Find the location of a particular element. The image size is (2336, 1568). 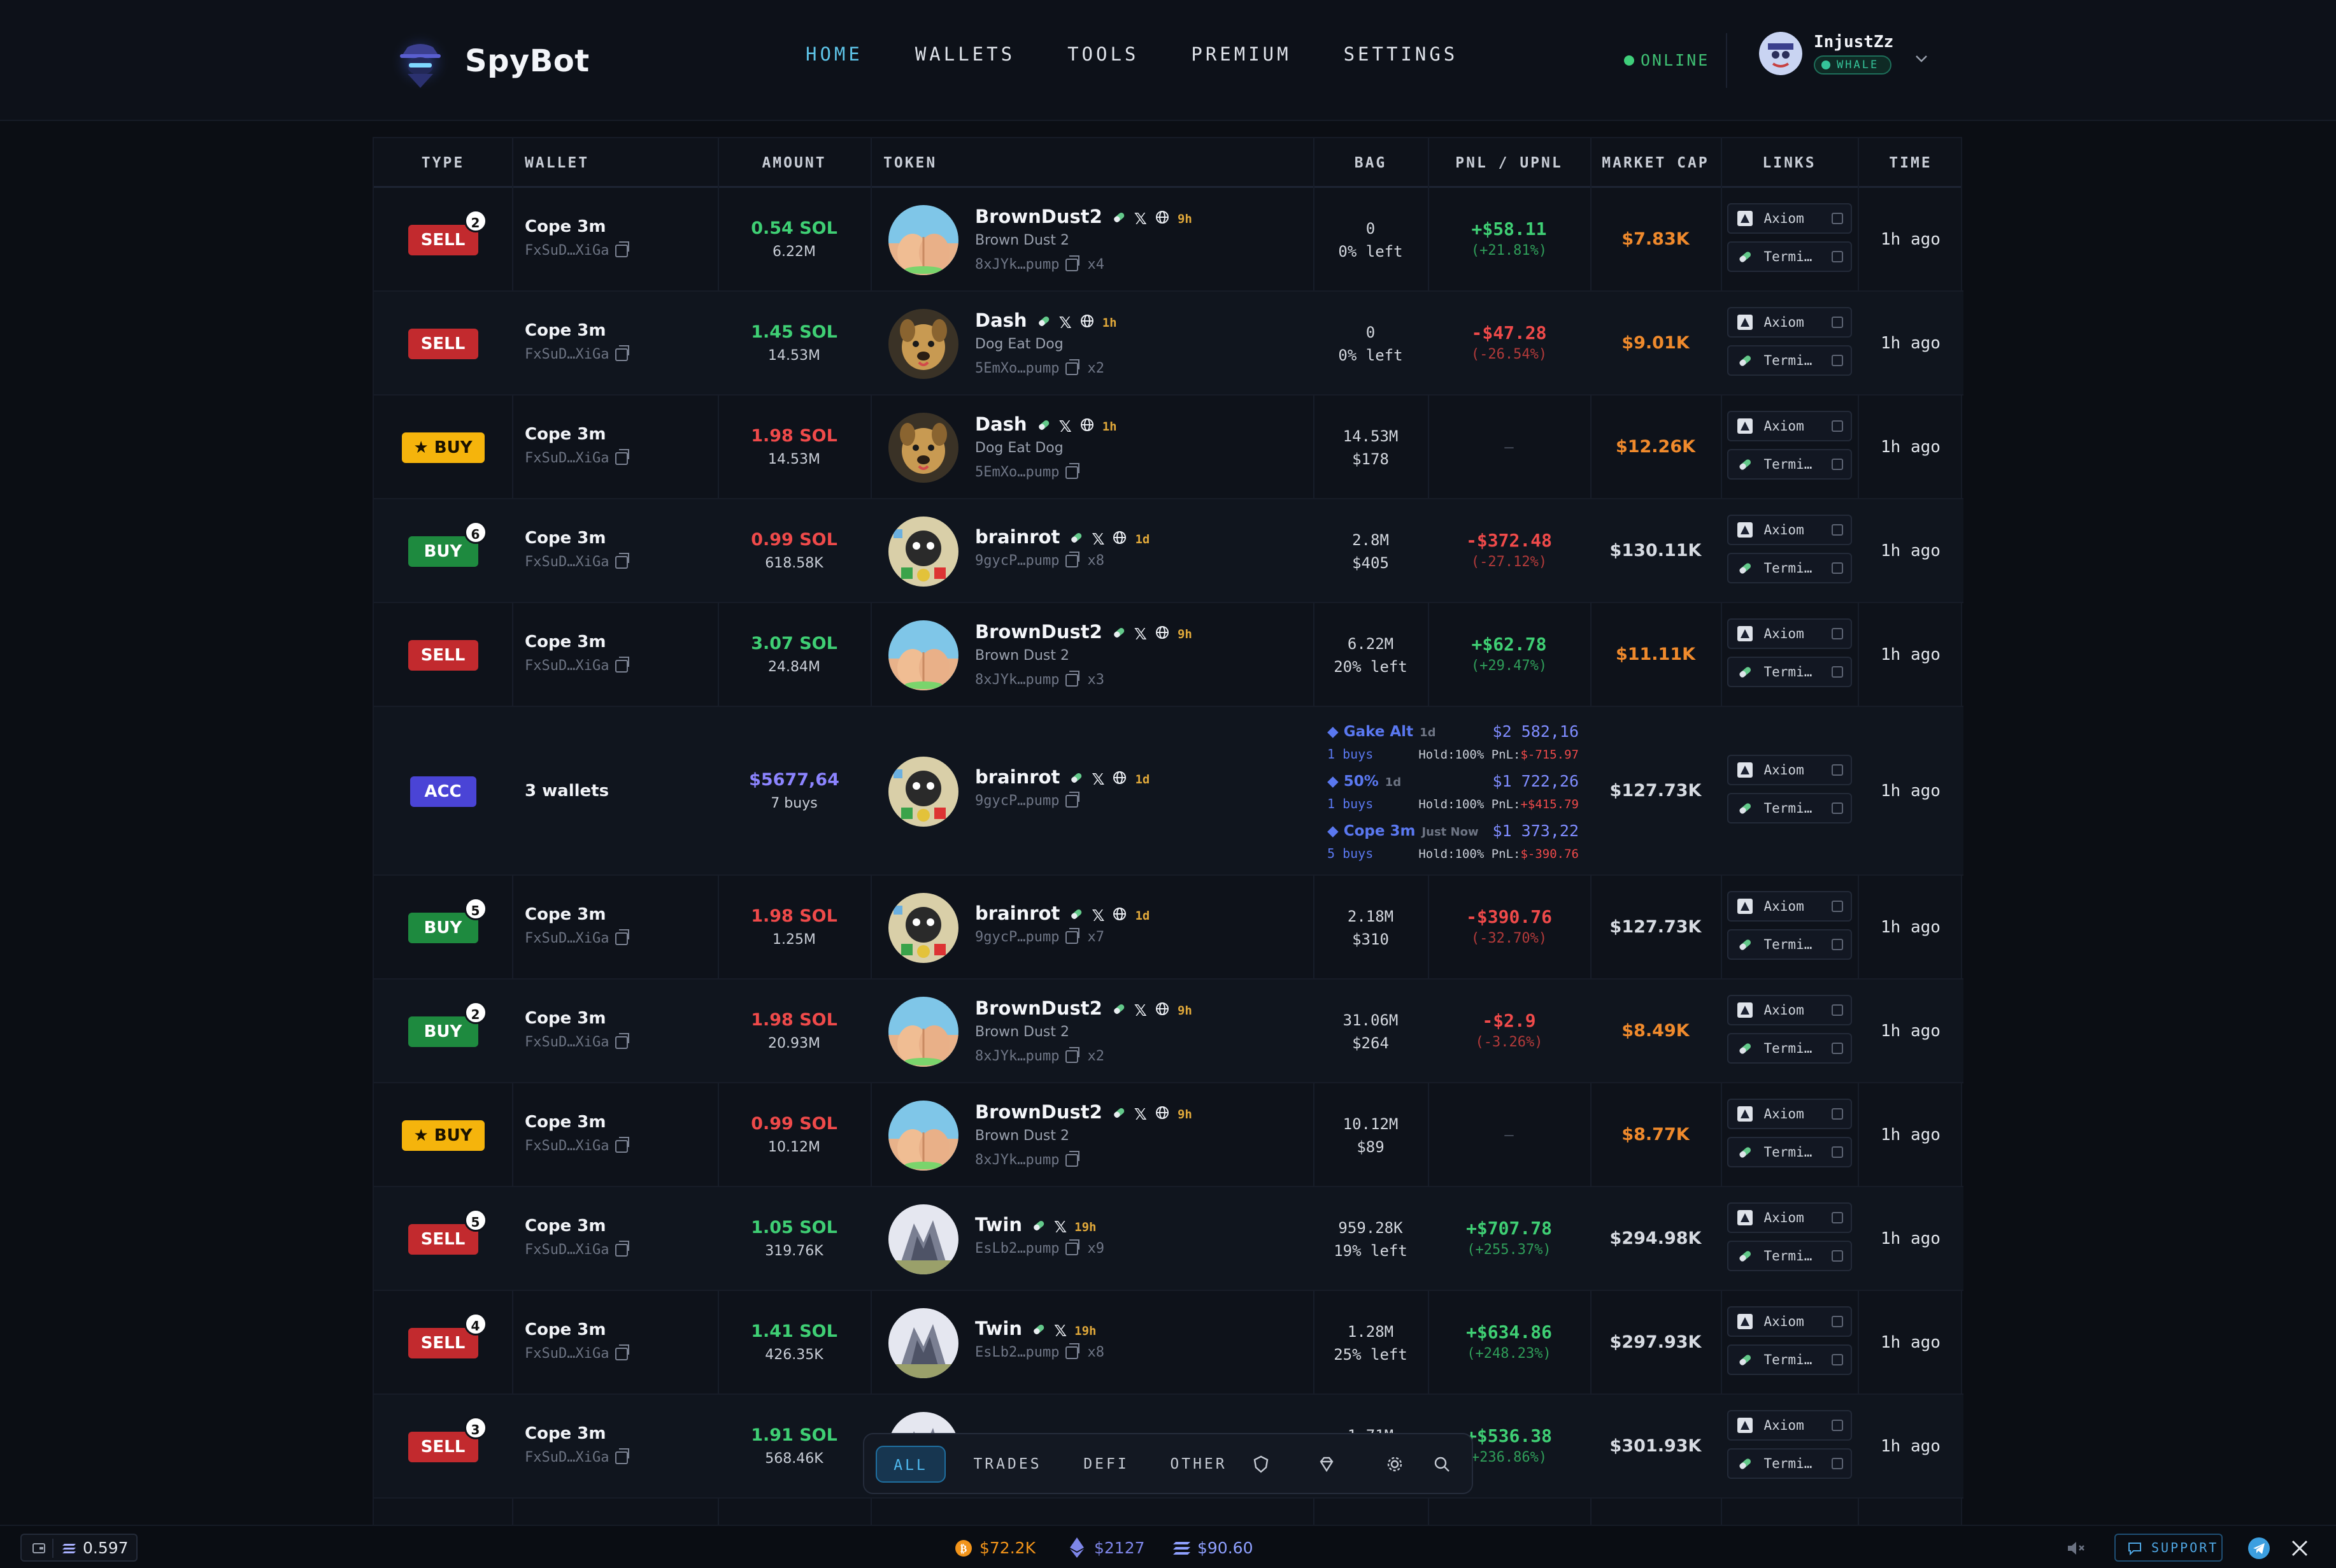

x-twitter-icon is located at coordinates (2299, 1548).